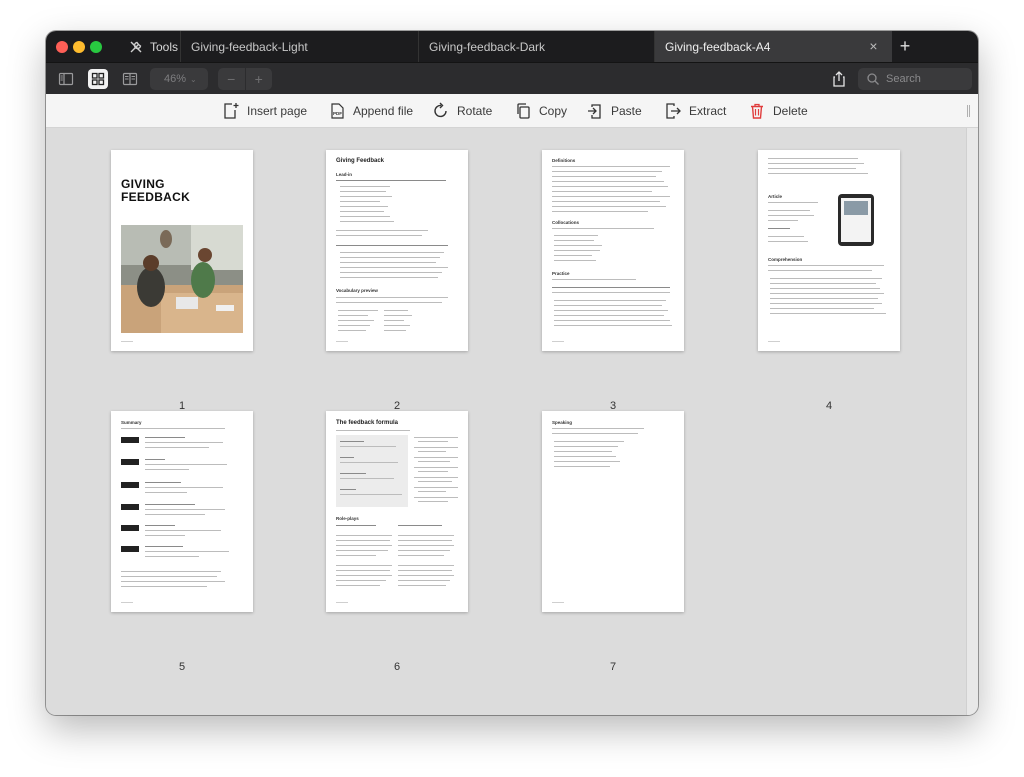 Image resolution: width=1024 pixels, height=777 pixels. I want to click on section-heading: Lead-in, so click(344, 174).